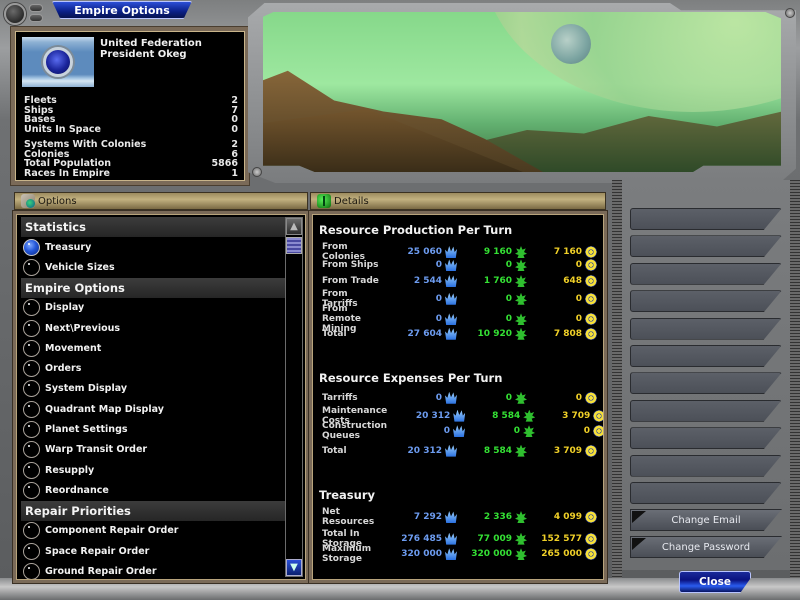  Describe the element at coordinates (458, 539) in the screenshot. I see `resource-row: Total In Storage 276 485 77 009 152 577` at that location.